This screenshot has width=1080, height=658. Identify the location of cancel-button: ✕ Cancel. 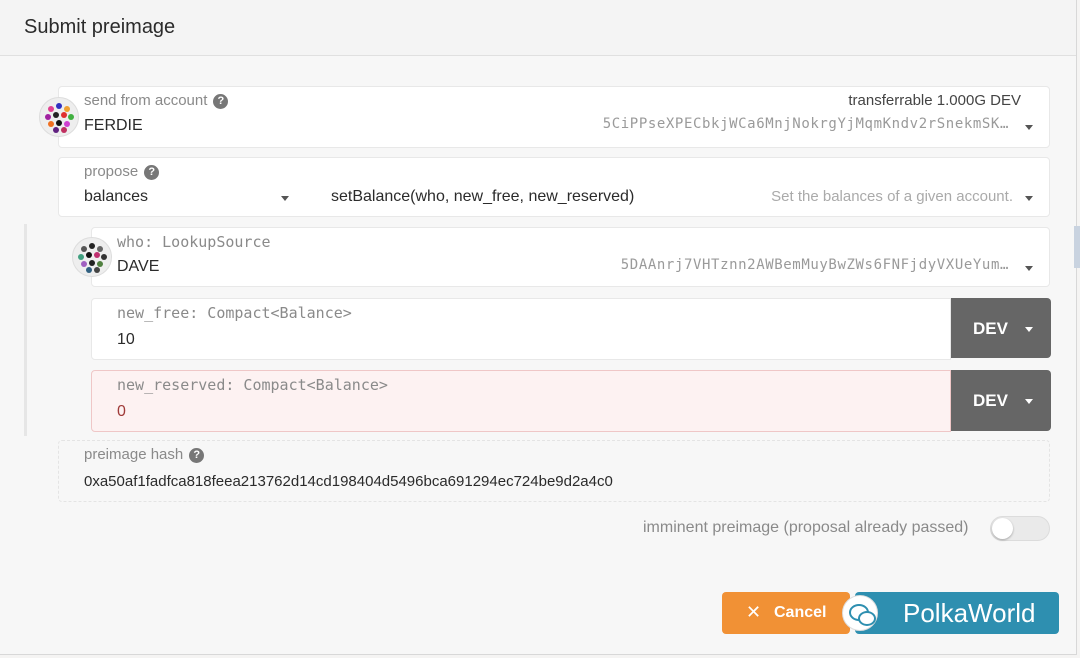
(786, 613).